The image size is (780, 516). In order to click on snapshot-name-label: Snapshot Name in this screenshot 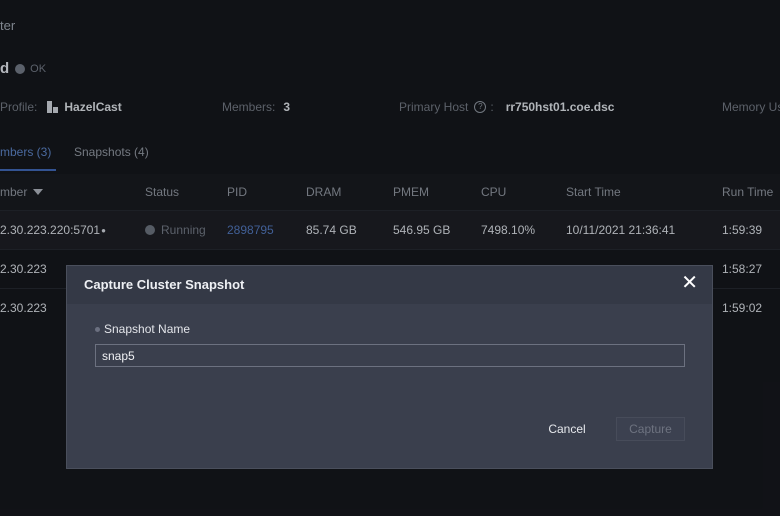, I will do `click(142, 329)`.